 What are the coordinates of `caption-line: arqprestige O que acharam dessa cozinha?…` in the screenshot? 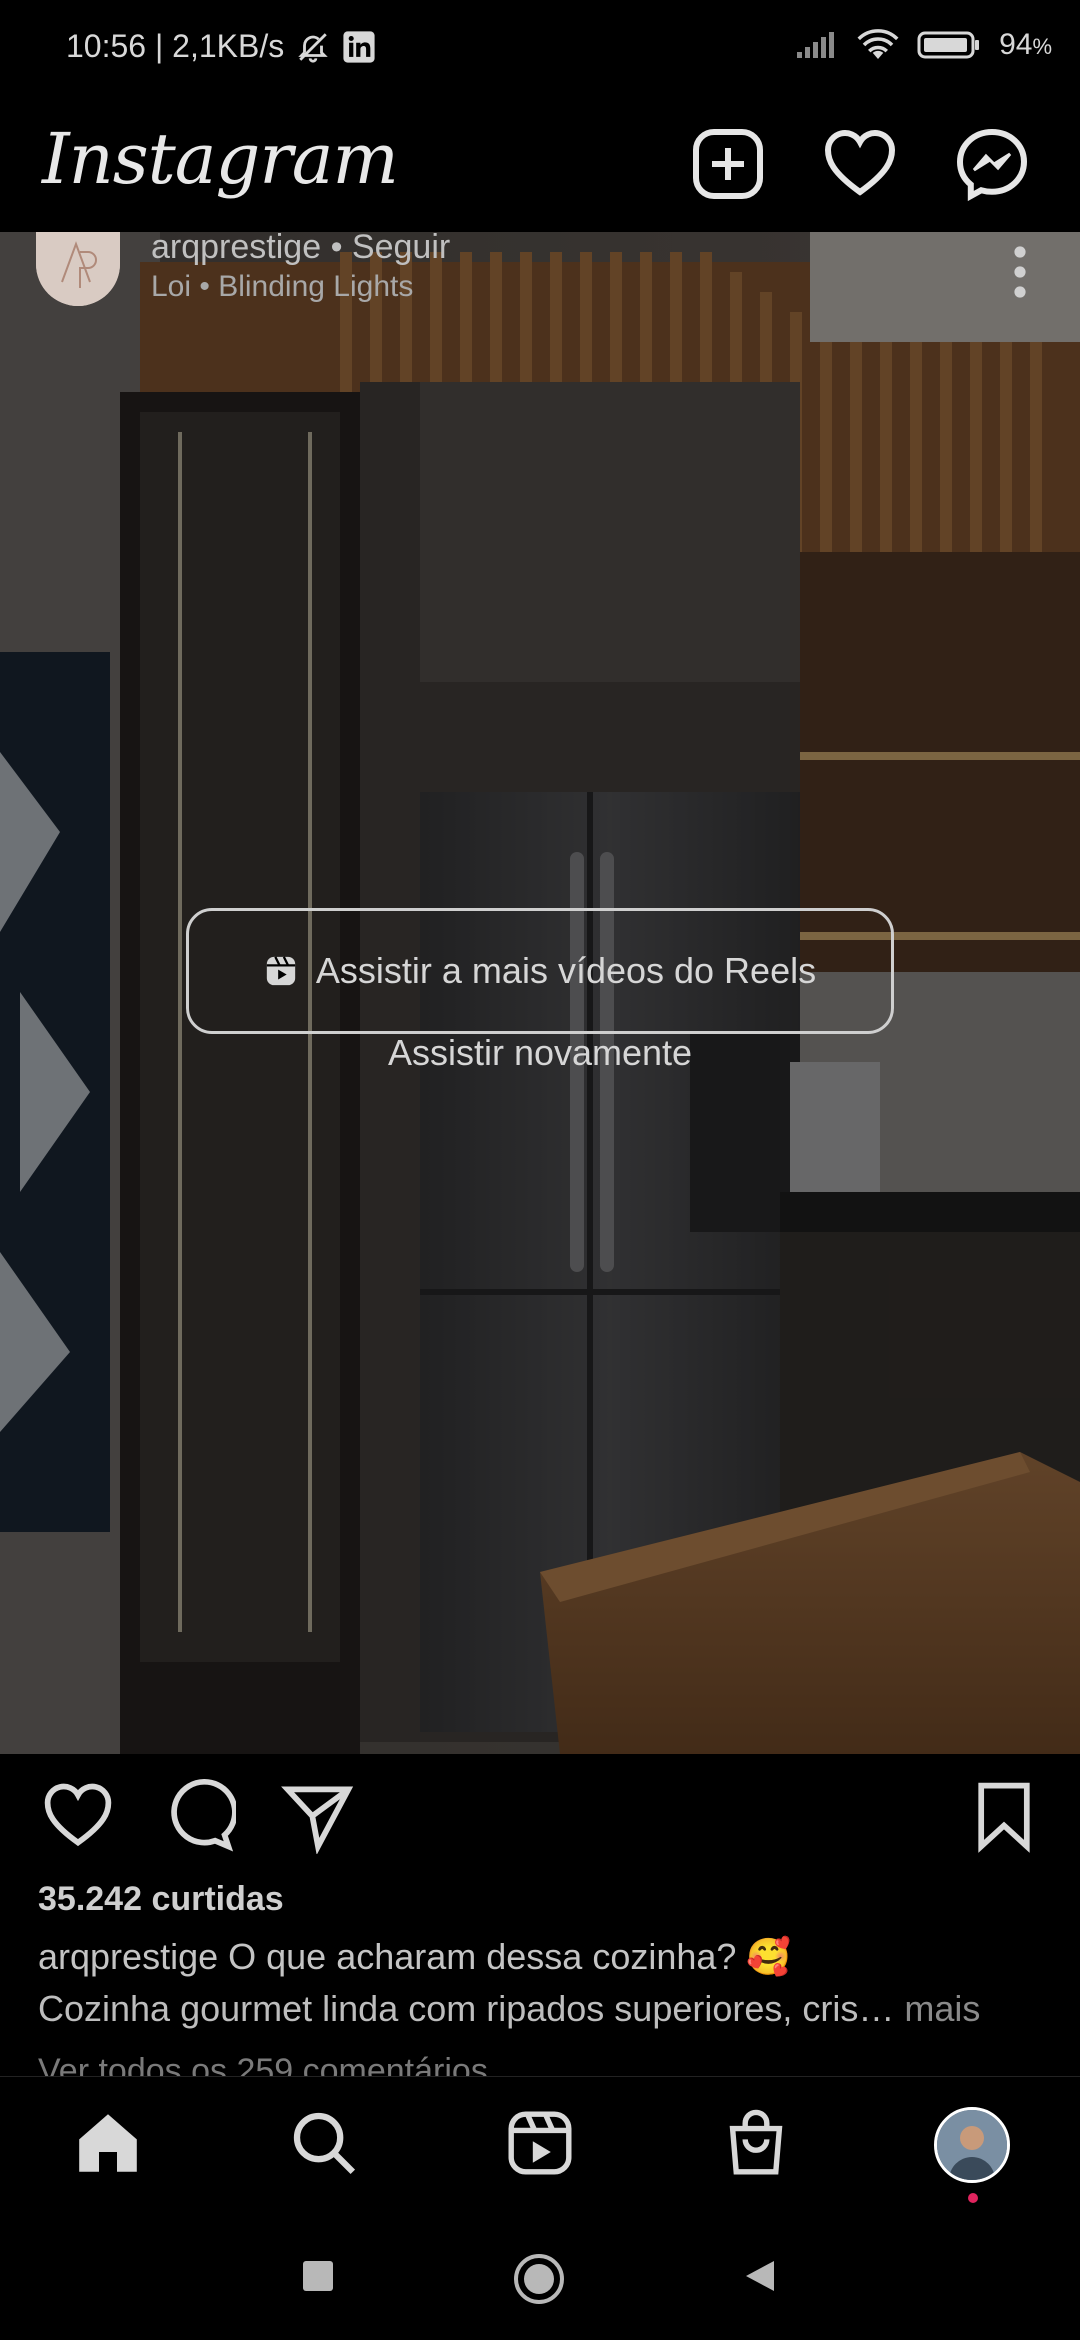 It's located at (414, 1957).